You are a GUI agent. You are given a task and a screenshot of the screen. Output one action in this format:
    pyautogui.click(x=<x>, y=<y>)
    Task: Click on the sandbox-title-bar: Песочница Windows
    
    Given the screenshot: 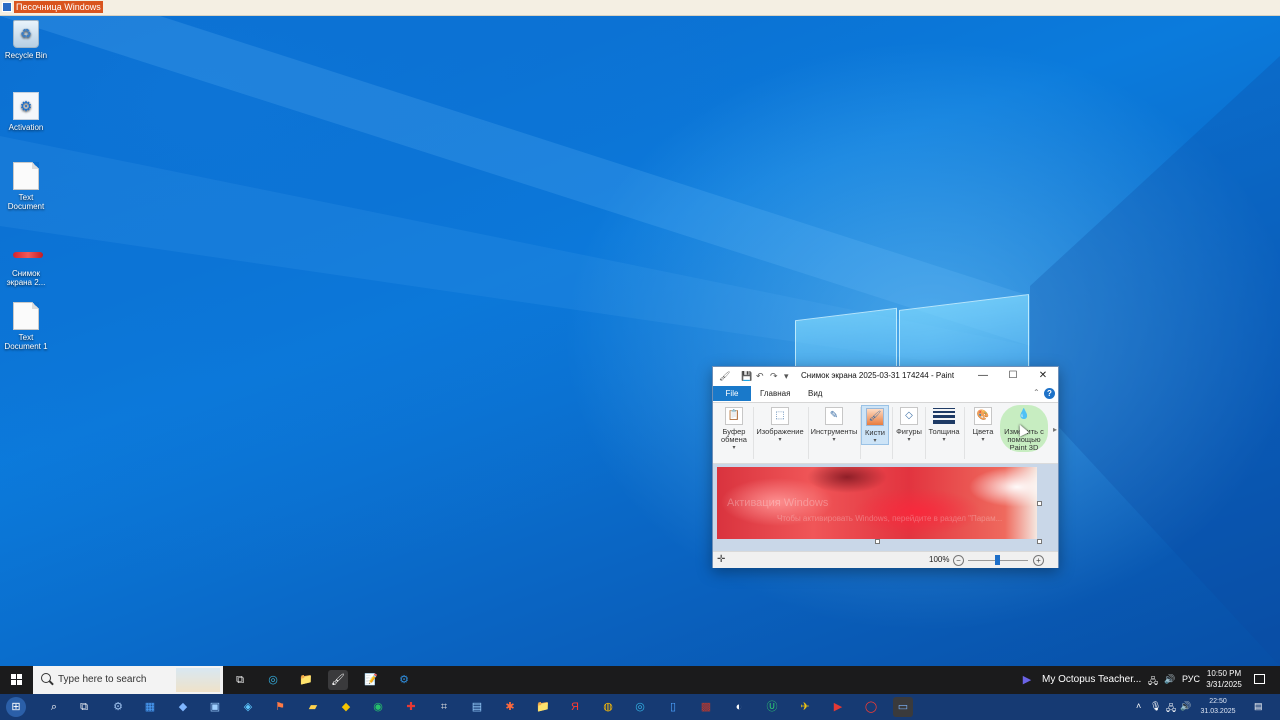 What is the action you would take?
    pyautogui.click(x=640, y=8)
    